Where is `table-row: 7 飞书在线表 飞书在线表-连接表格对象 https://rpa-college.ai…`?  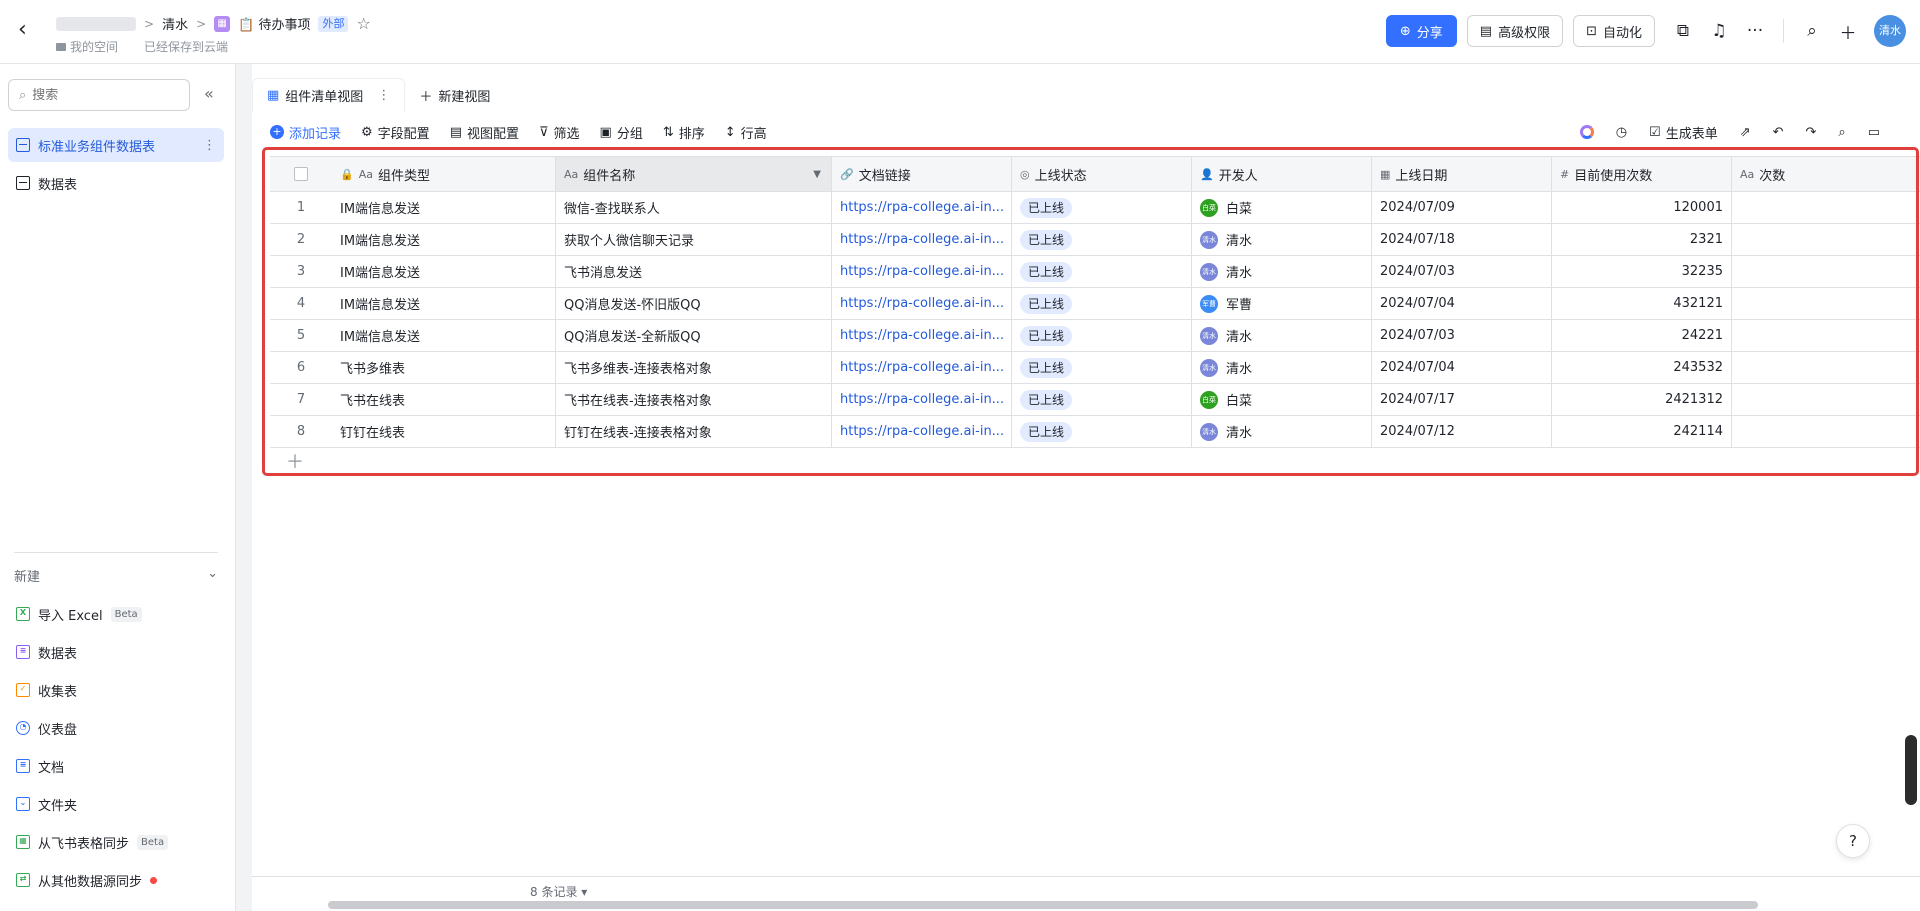
table-row: 7 飞书在线表 飞书在线表-连接表格对象 https://rpa-college.ai… is located at coordinates (1095, 400).